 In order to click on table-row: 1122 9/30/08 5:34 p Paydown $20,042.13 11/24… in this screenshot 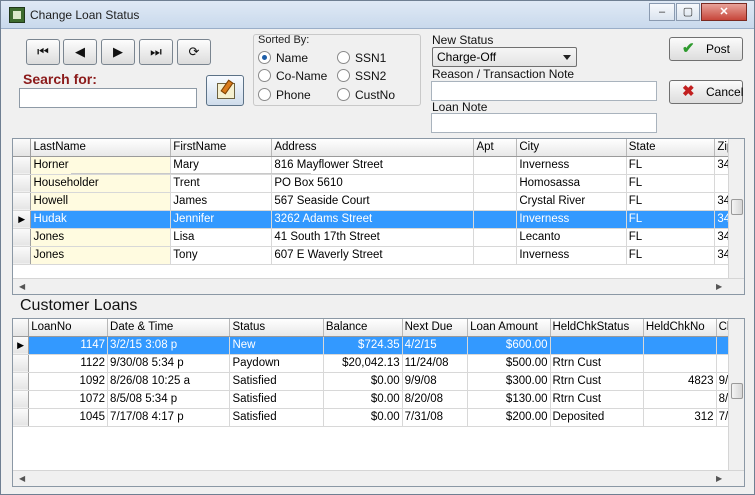, I will do `click(378, 363)`.